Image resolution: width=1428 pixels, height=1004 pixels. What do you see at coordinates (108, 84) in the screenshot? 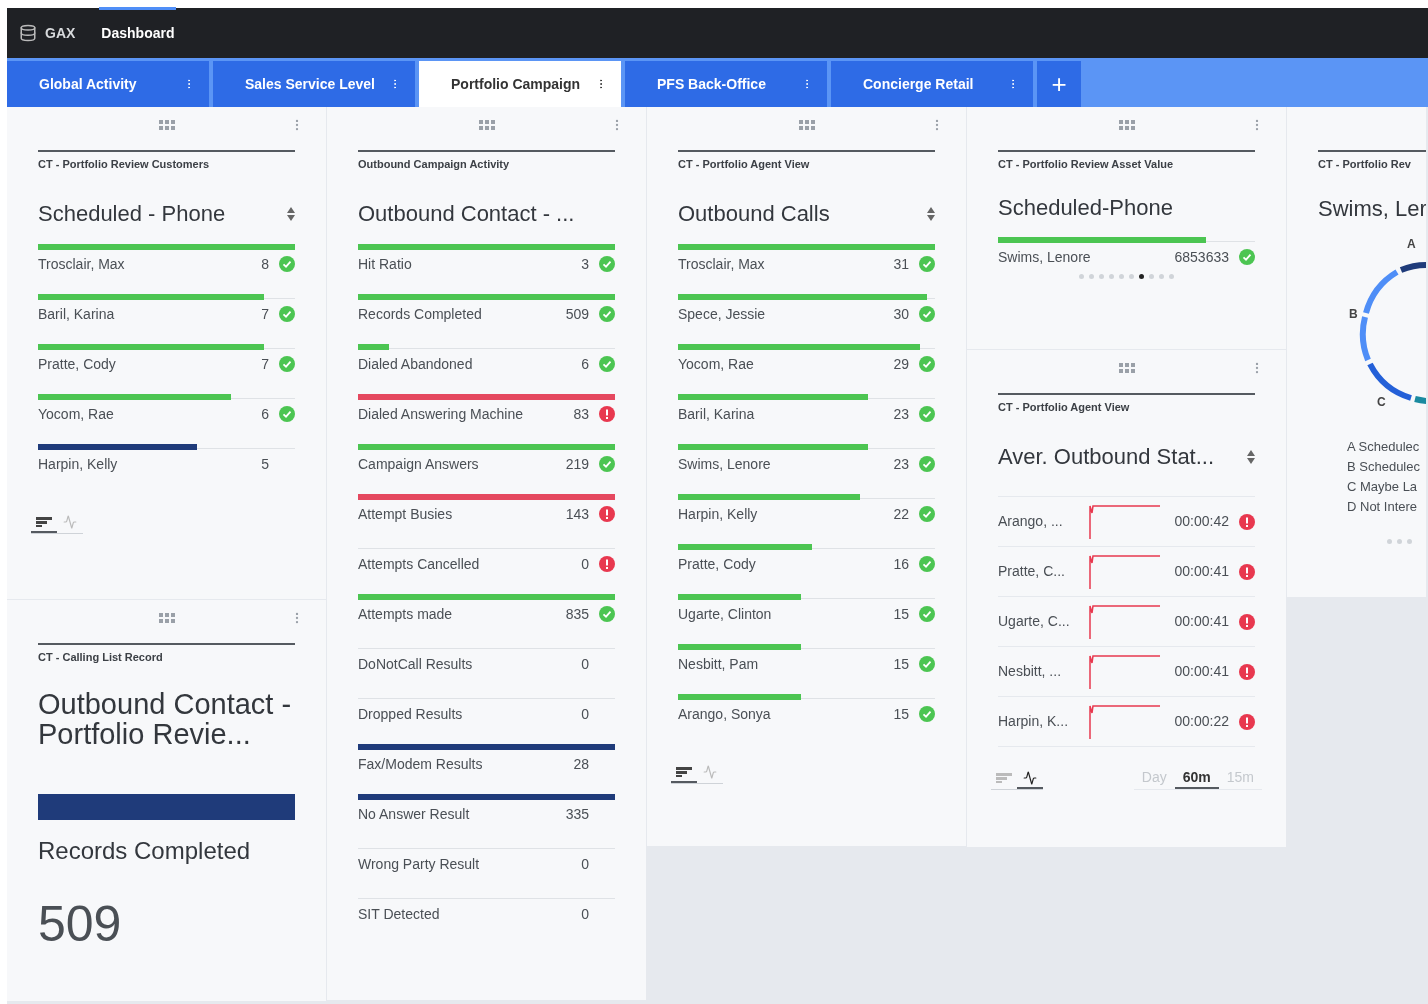
I see `dashboard-tab: Global Activity` at bounding box center [108, 84].